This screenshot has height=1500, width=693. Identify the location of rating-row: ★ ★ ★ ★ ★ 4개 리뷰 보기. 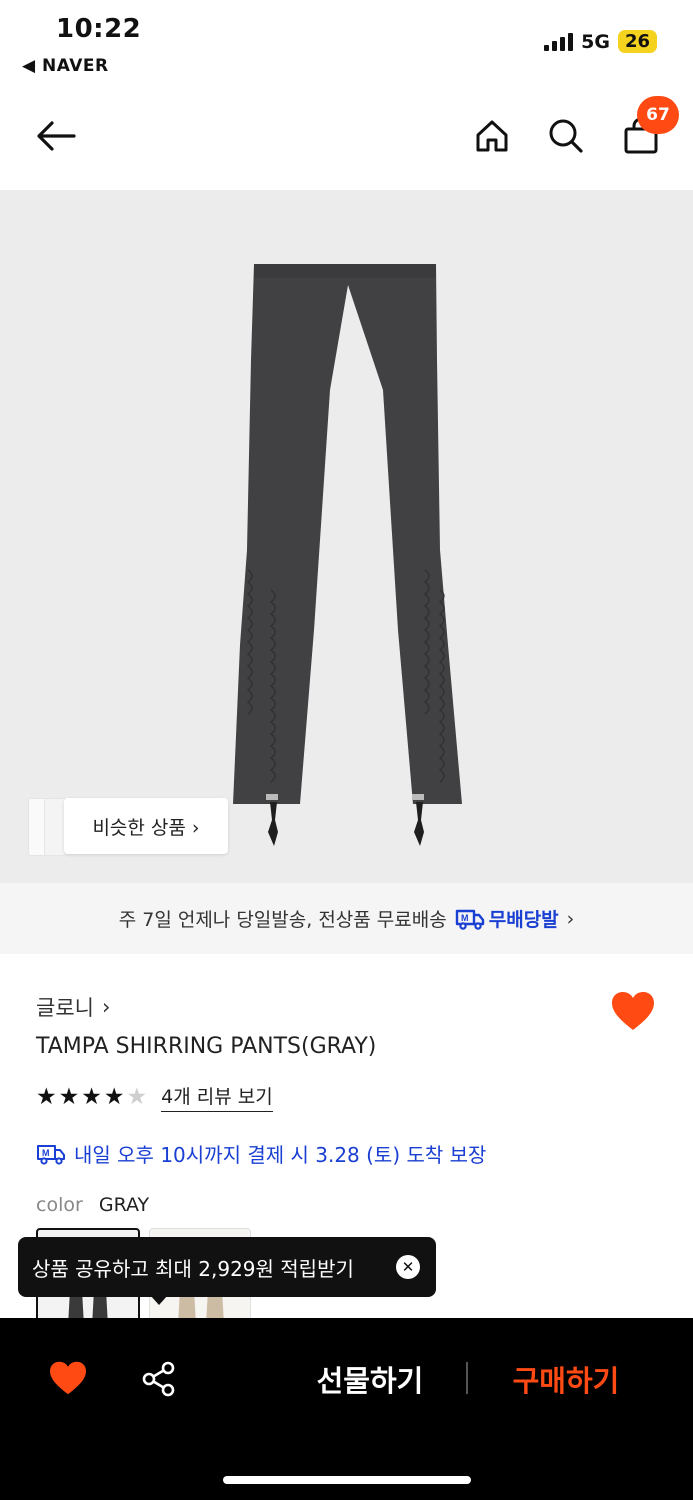
(154, 1097).